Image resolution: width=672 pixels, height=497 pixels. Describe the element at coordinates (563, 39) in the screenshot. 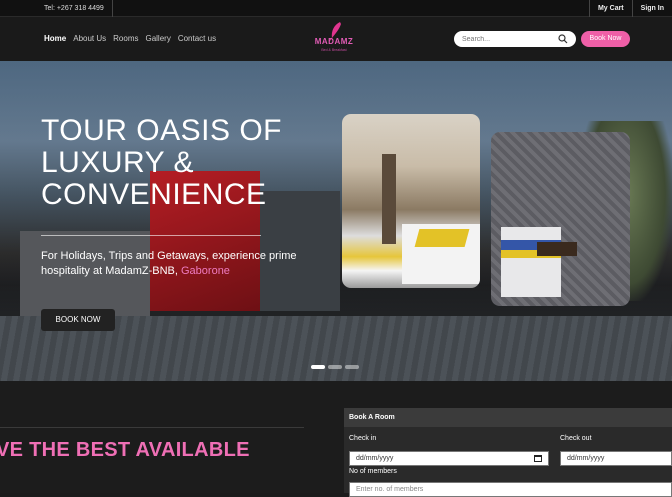

I see `search-icon` at that location.